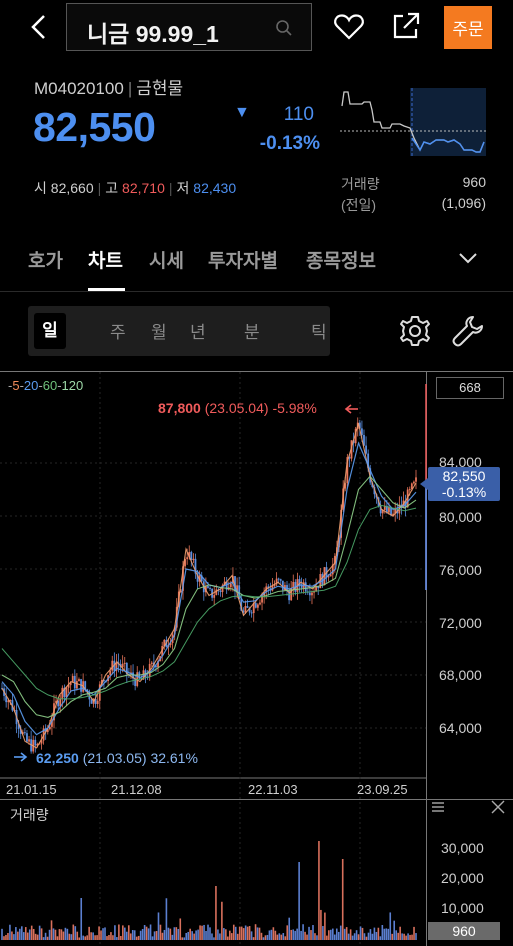 This screenshot has width=513, height=946. I want to click on stock-search-box: 니금 99.99_1, so click(189, 27).